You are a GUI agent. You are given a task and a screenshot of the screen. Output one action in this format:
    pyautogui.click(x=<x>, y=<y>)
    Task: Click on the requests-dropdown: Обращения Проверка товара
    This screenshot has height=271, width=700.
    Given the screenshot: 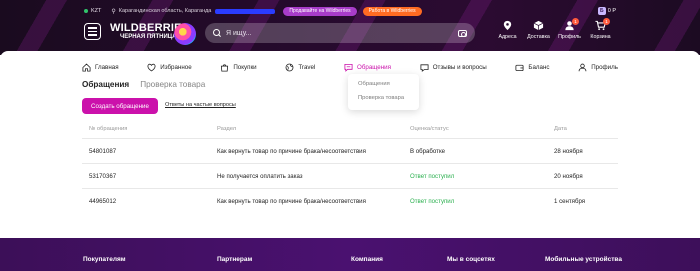 What is the action you would take?
    pyautogui.click(x=383, y=92)
    